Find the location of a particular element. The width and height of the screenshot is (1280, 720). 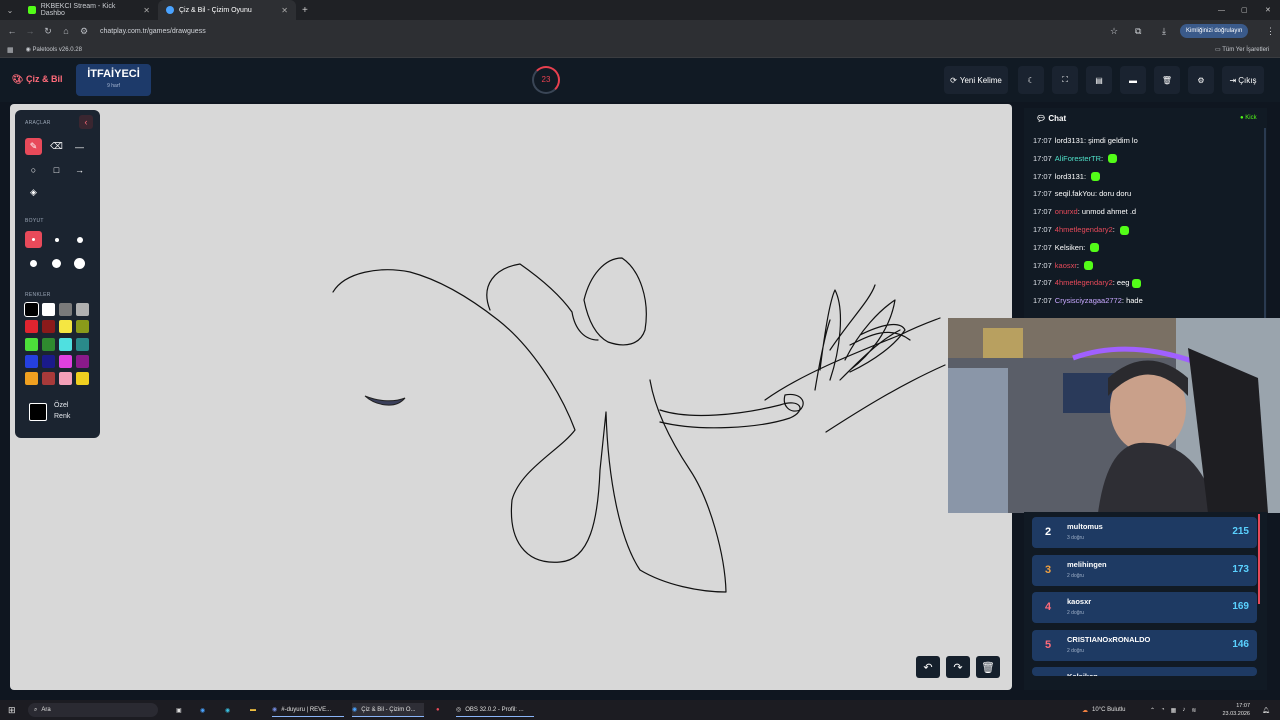

chat-message: 17:07 seqil.fakYou: doru doru is located at coordinates (1082, 193).